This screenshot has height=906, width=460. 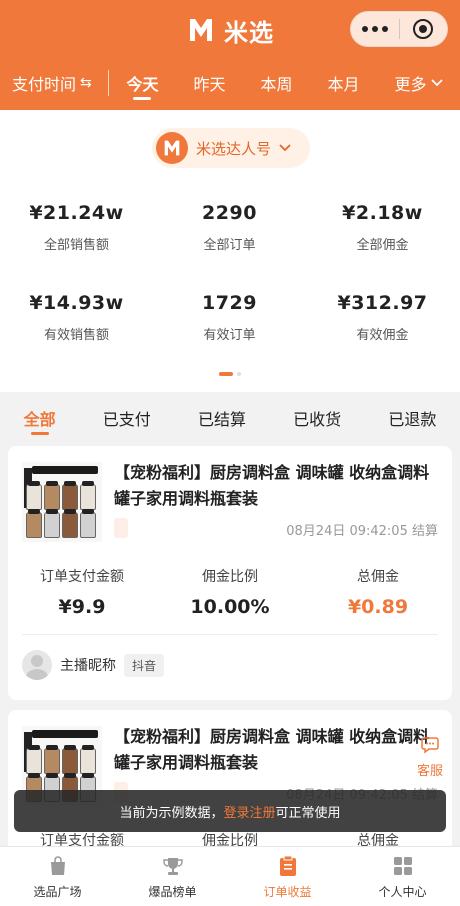 I want to click on commission-ratio: 佣金比例 10.00%, so click(x=230, y=592).